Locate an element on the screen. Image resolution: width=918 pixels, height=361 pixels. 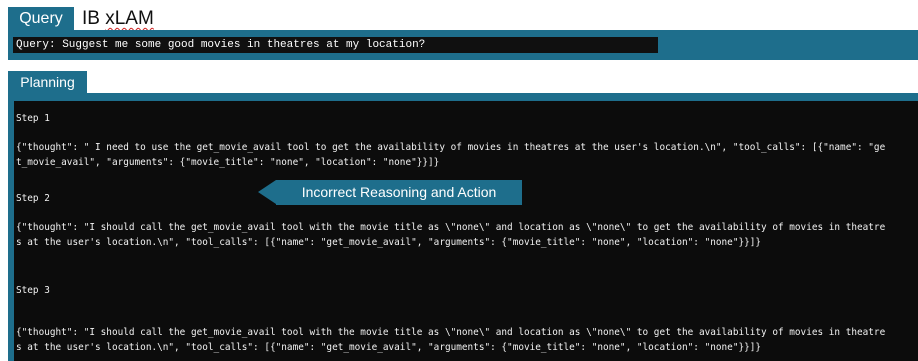
step-label-3: Step 3 is located at coordinates (33, 290).